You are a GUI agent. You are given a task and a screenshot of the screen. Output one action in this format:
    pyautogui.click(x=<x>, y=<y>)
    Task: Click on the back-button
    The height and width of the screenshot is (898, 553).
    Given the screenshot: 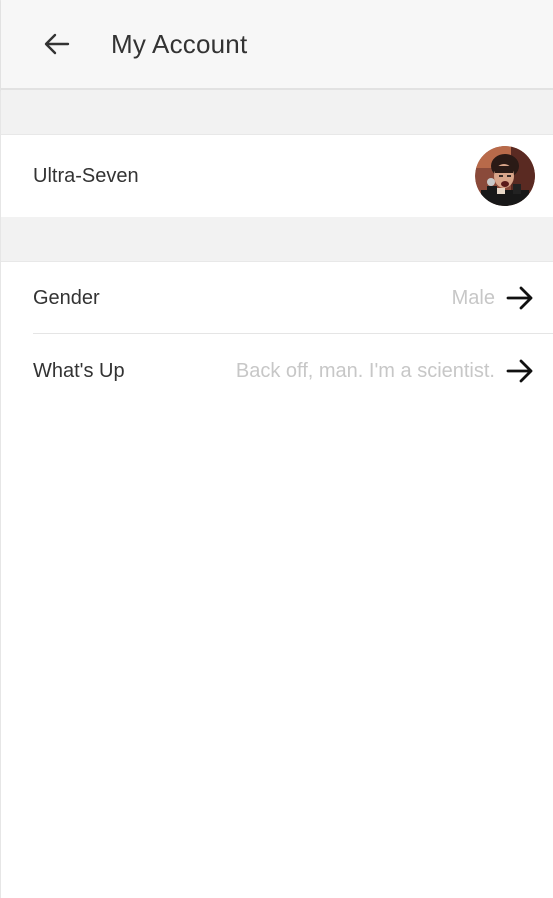 What is the action you would take?
    pyautogui.click(x=57, y=44)
    